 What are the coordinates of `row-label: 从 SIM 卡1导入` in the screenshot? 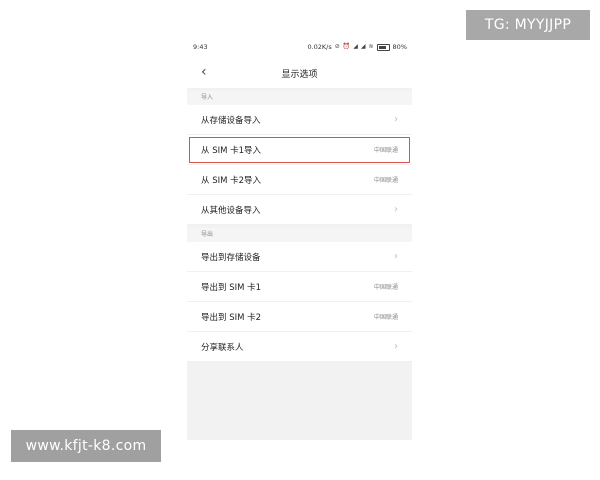 It's located at (231, 150).